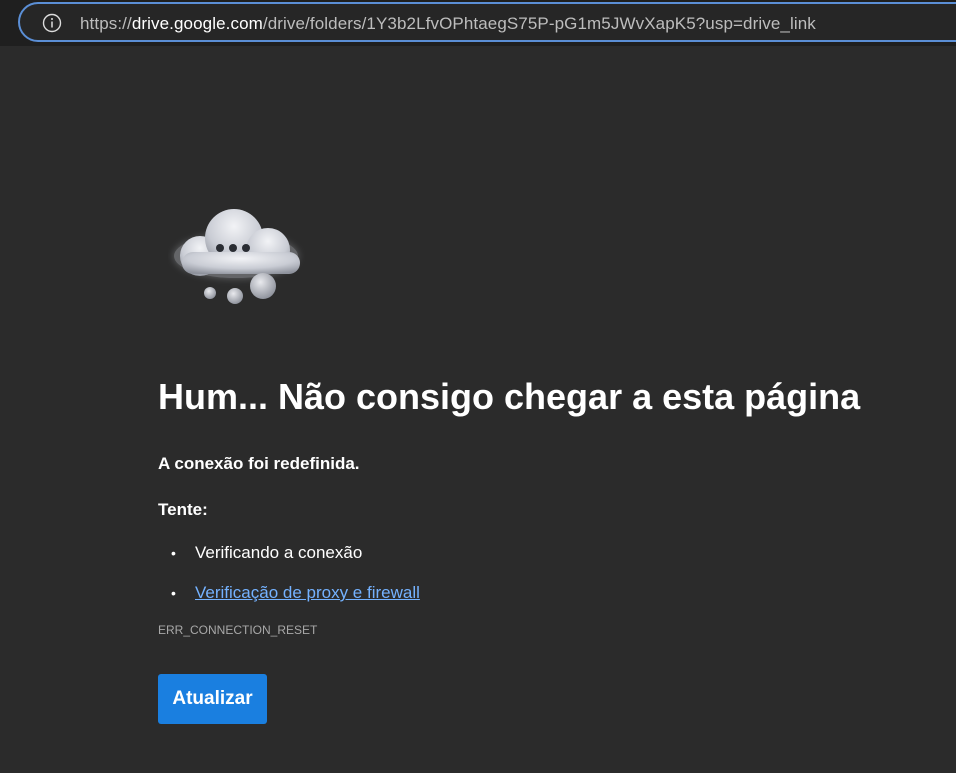  I want to click on url-host: drive.google.com, so click(197, 23).